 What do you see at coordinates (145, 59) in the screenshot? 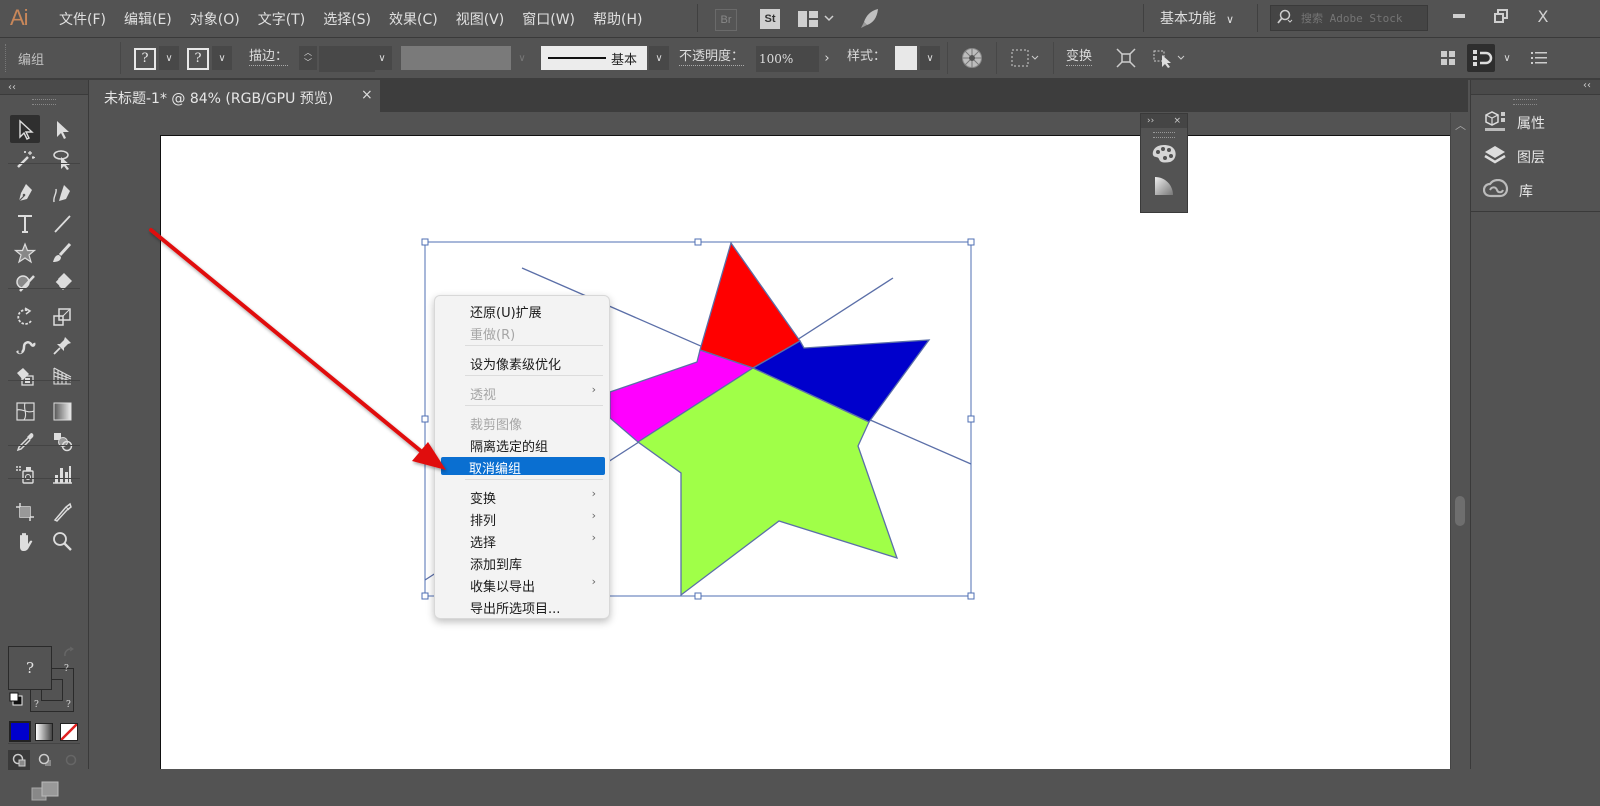
I see `fill-swatch: ?` at bounding box center [145, 59].